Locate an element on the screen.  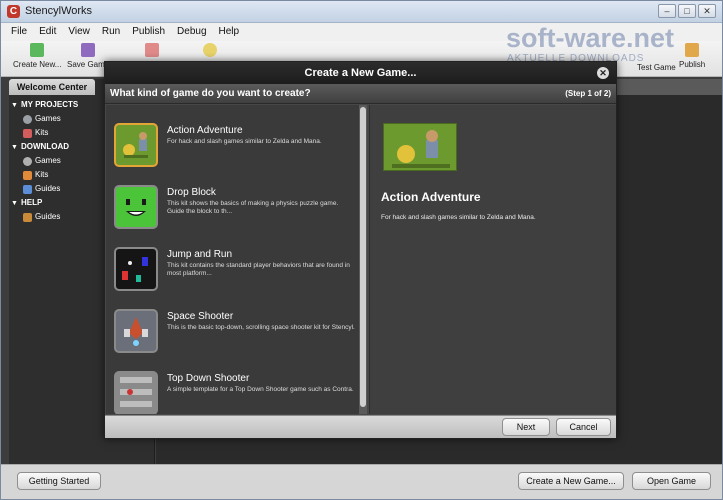
test-game-button: Test Game is located at coordinates (656, 67).